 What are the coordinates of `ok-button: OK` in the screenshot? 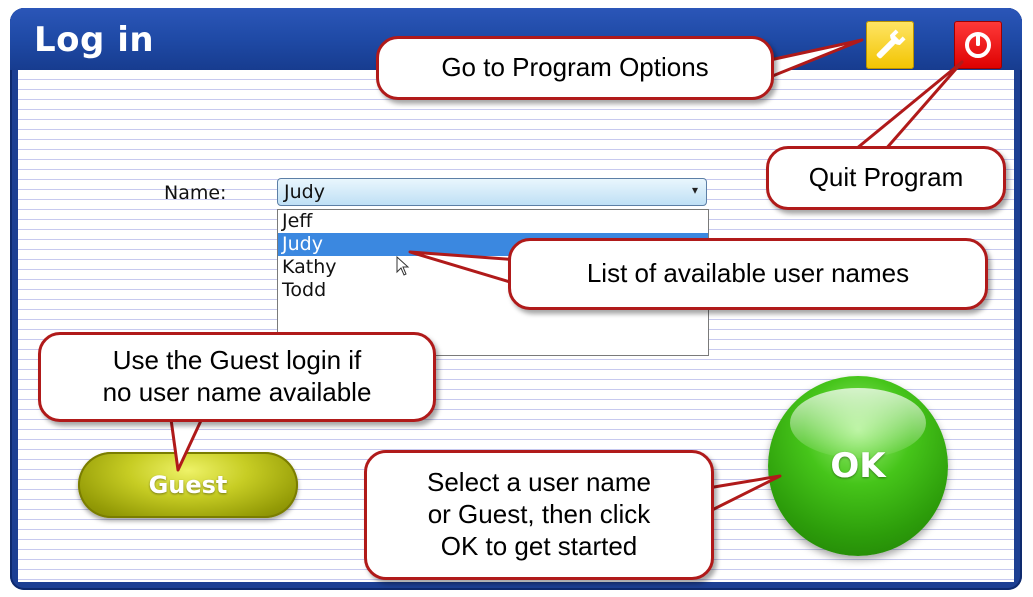 It's located at (858, 466).